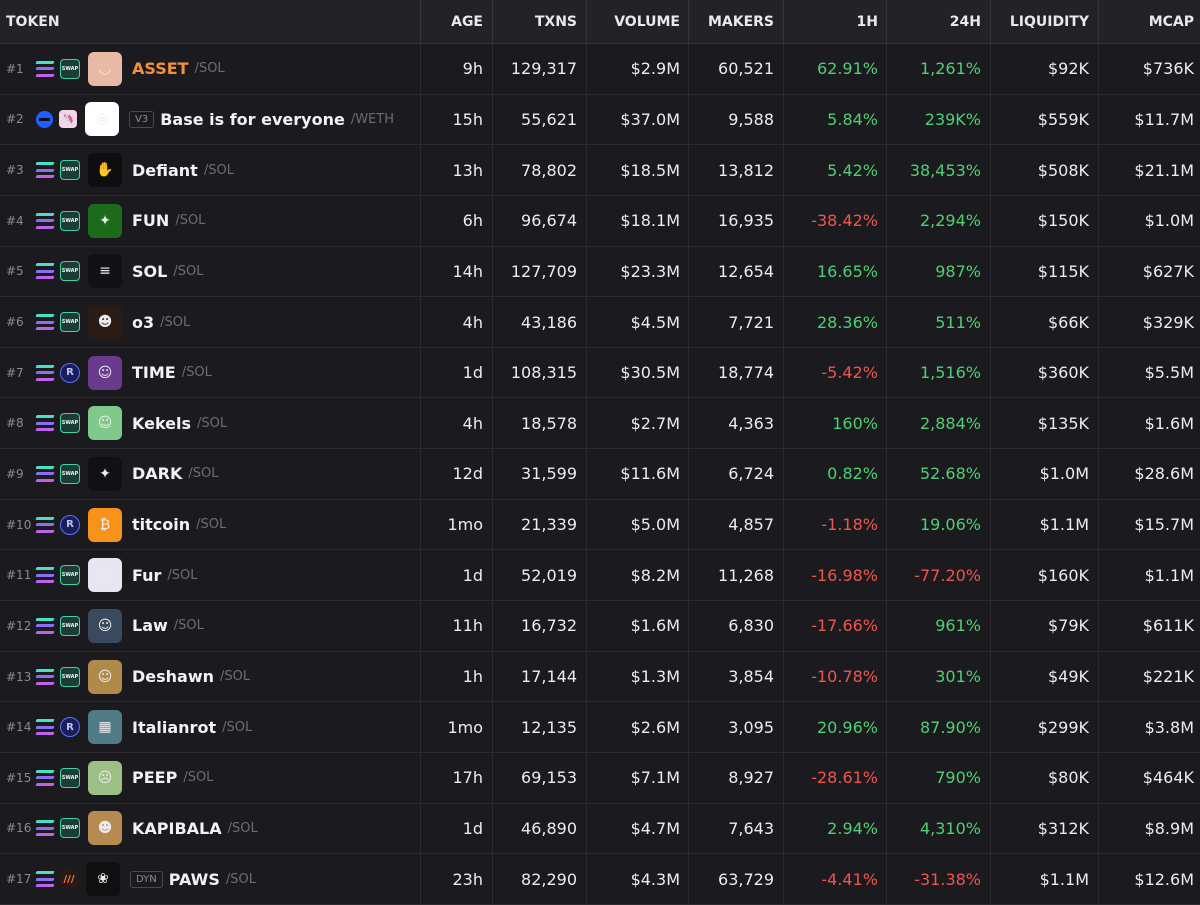 The height and width of the screenshot is (905, 1200). Describe the element at coordinates (939, 21) in the screenshot. I see `header-24h: 24H` at that location.